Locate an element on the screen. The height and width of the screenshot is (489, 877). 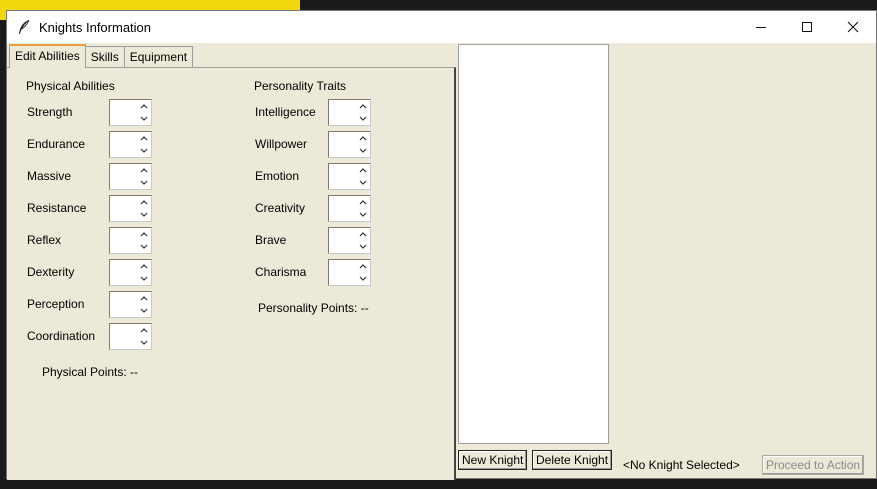
personality-label-creativity: Creativity is located at coordinates (280, 208).